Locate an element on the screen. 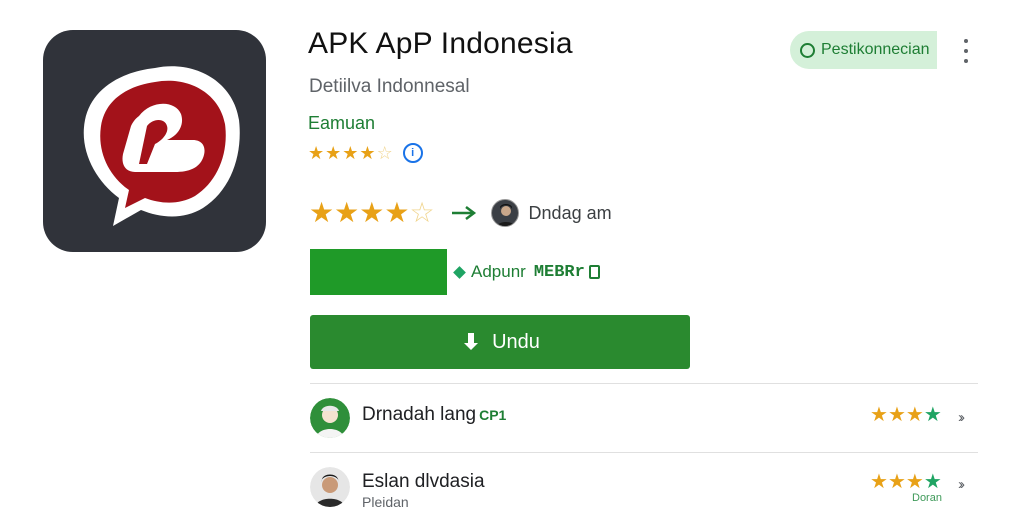  app-subtitle: Detiilva Indonnesal is located at coordinates (389, 86).